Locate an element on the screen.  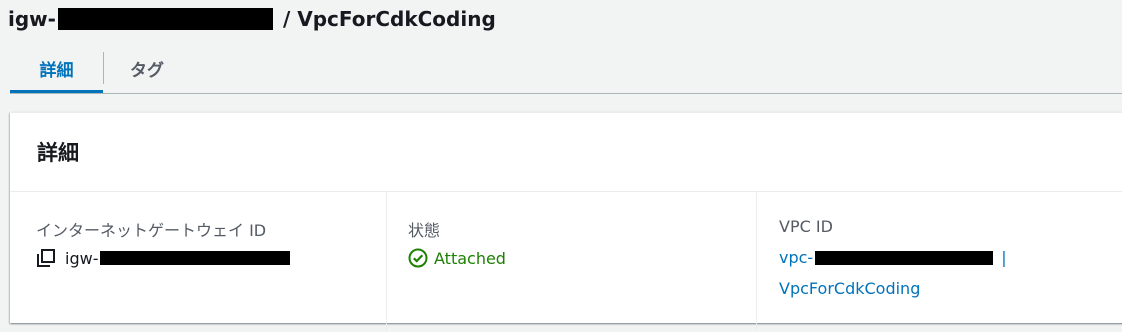
igw-id-label: インターネットゲートウェイ ID is located at coordinates (151, 230).